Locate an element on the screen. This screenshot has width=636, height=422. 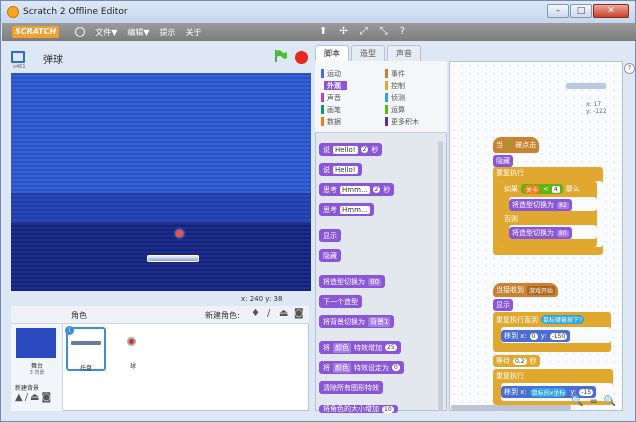
grow-icon: ⤢ is located at coordinates (364, 31).